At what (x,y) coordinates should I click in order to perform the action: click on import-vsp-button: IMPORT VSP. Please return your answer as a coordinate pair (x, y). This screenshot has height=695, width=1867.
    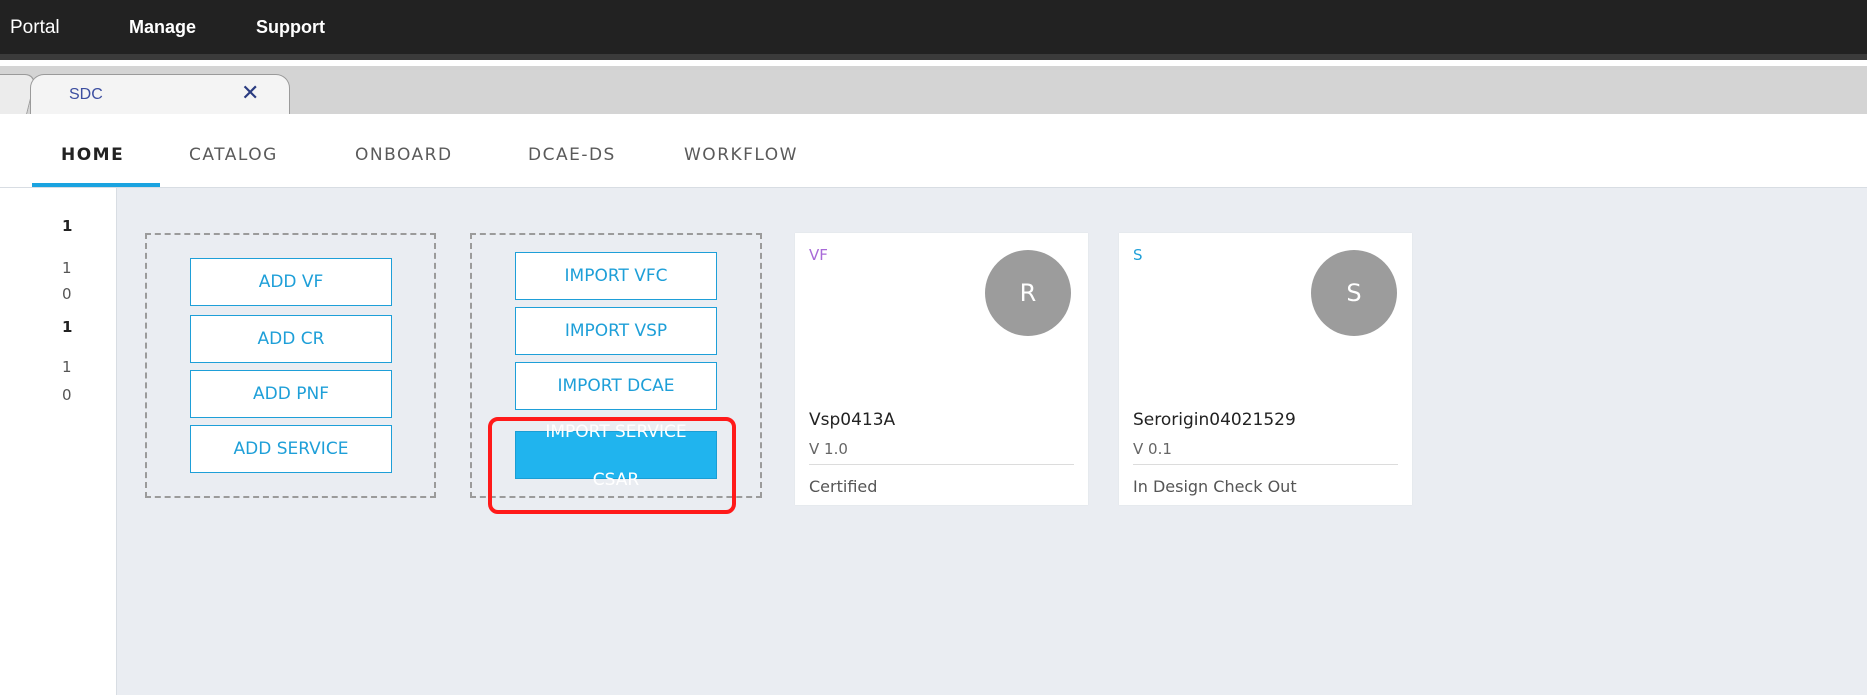
    Looking at the image, I should click on (616, 331).